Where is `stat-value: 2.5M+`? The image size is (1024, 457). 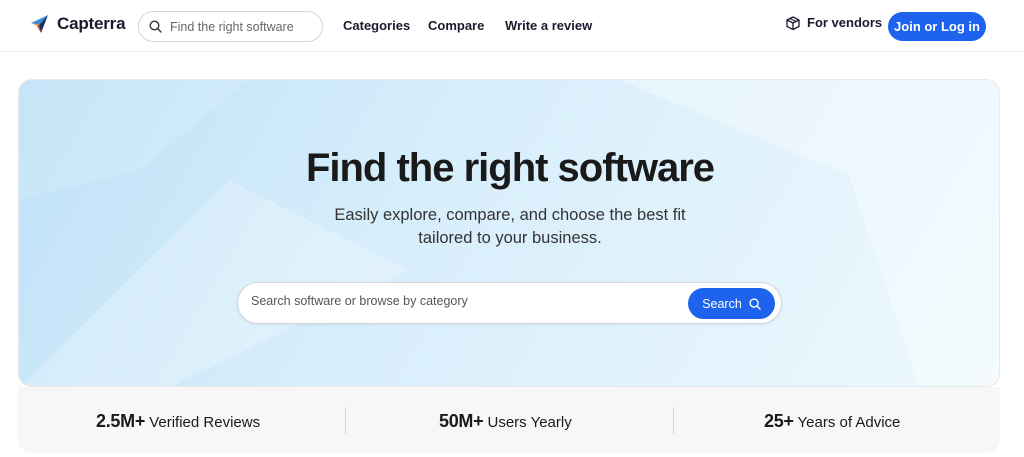 stat-value: 2.5M+ is located at coordinates (121, 421).